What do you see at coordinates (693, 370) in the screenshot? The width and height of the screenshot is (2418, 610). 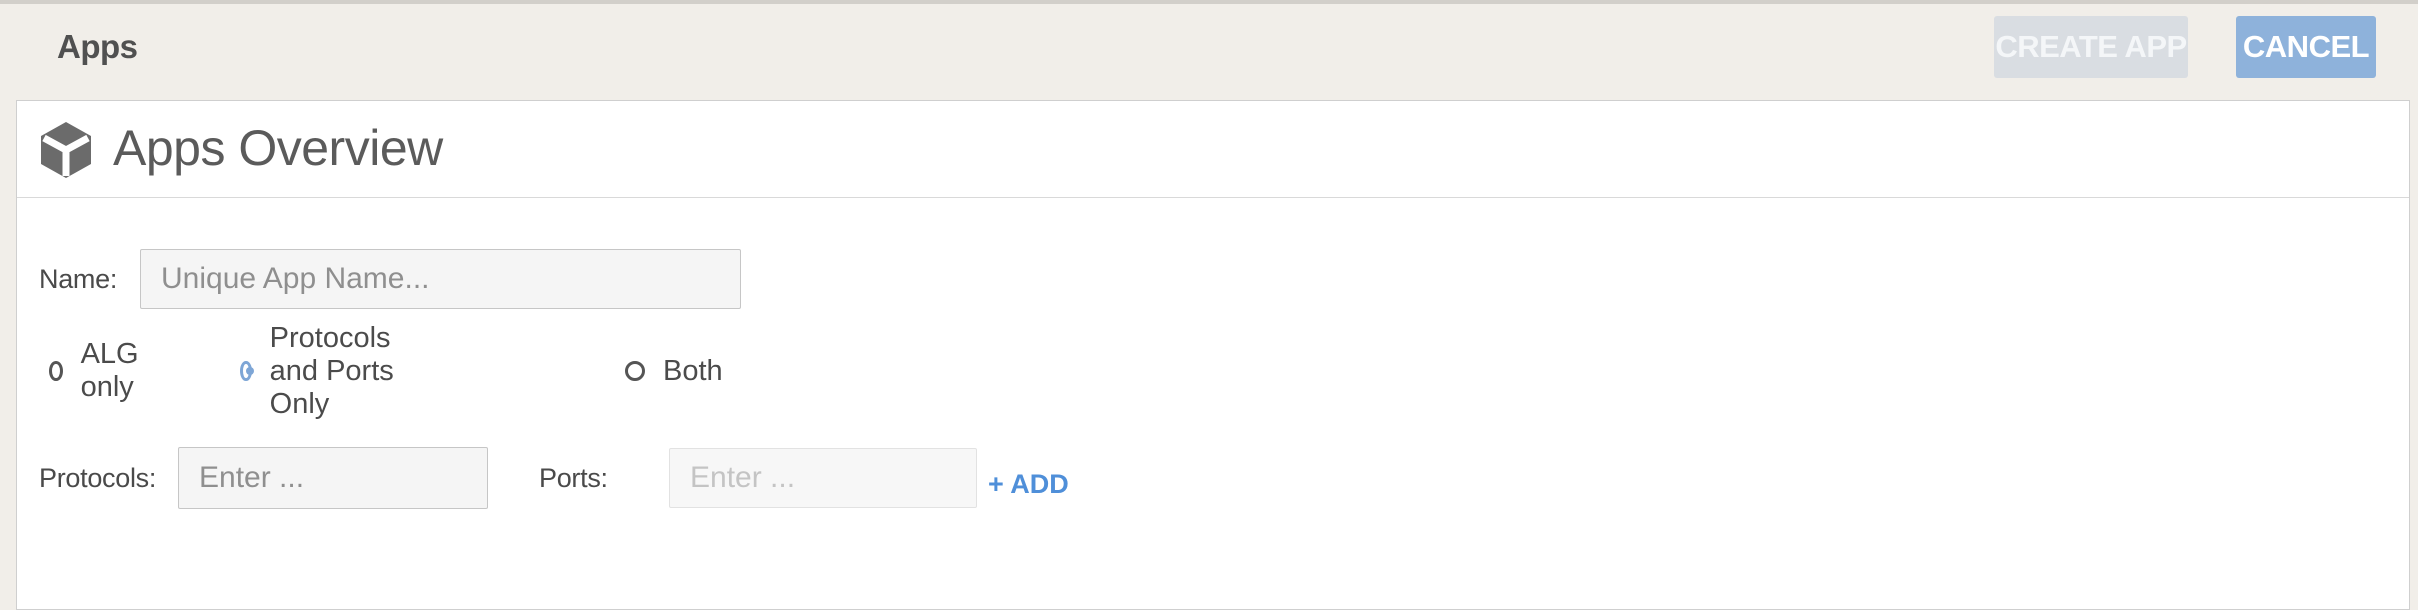 I see `radio-label: Both` at bounding box center [693, 370].